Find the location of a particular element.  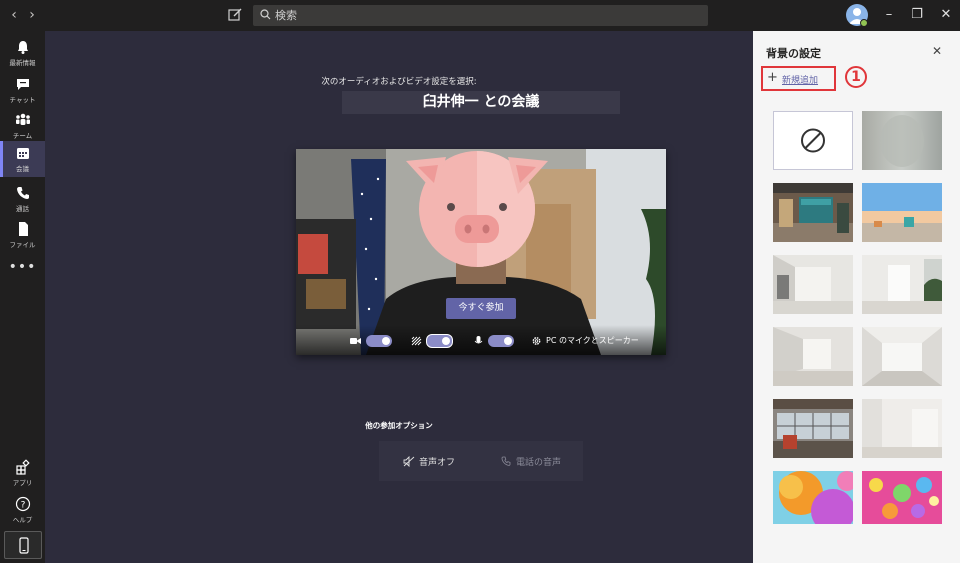

chat-icon is located at coordinates (22, 84).